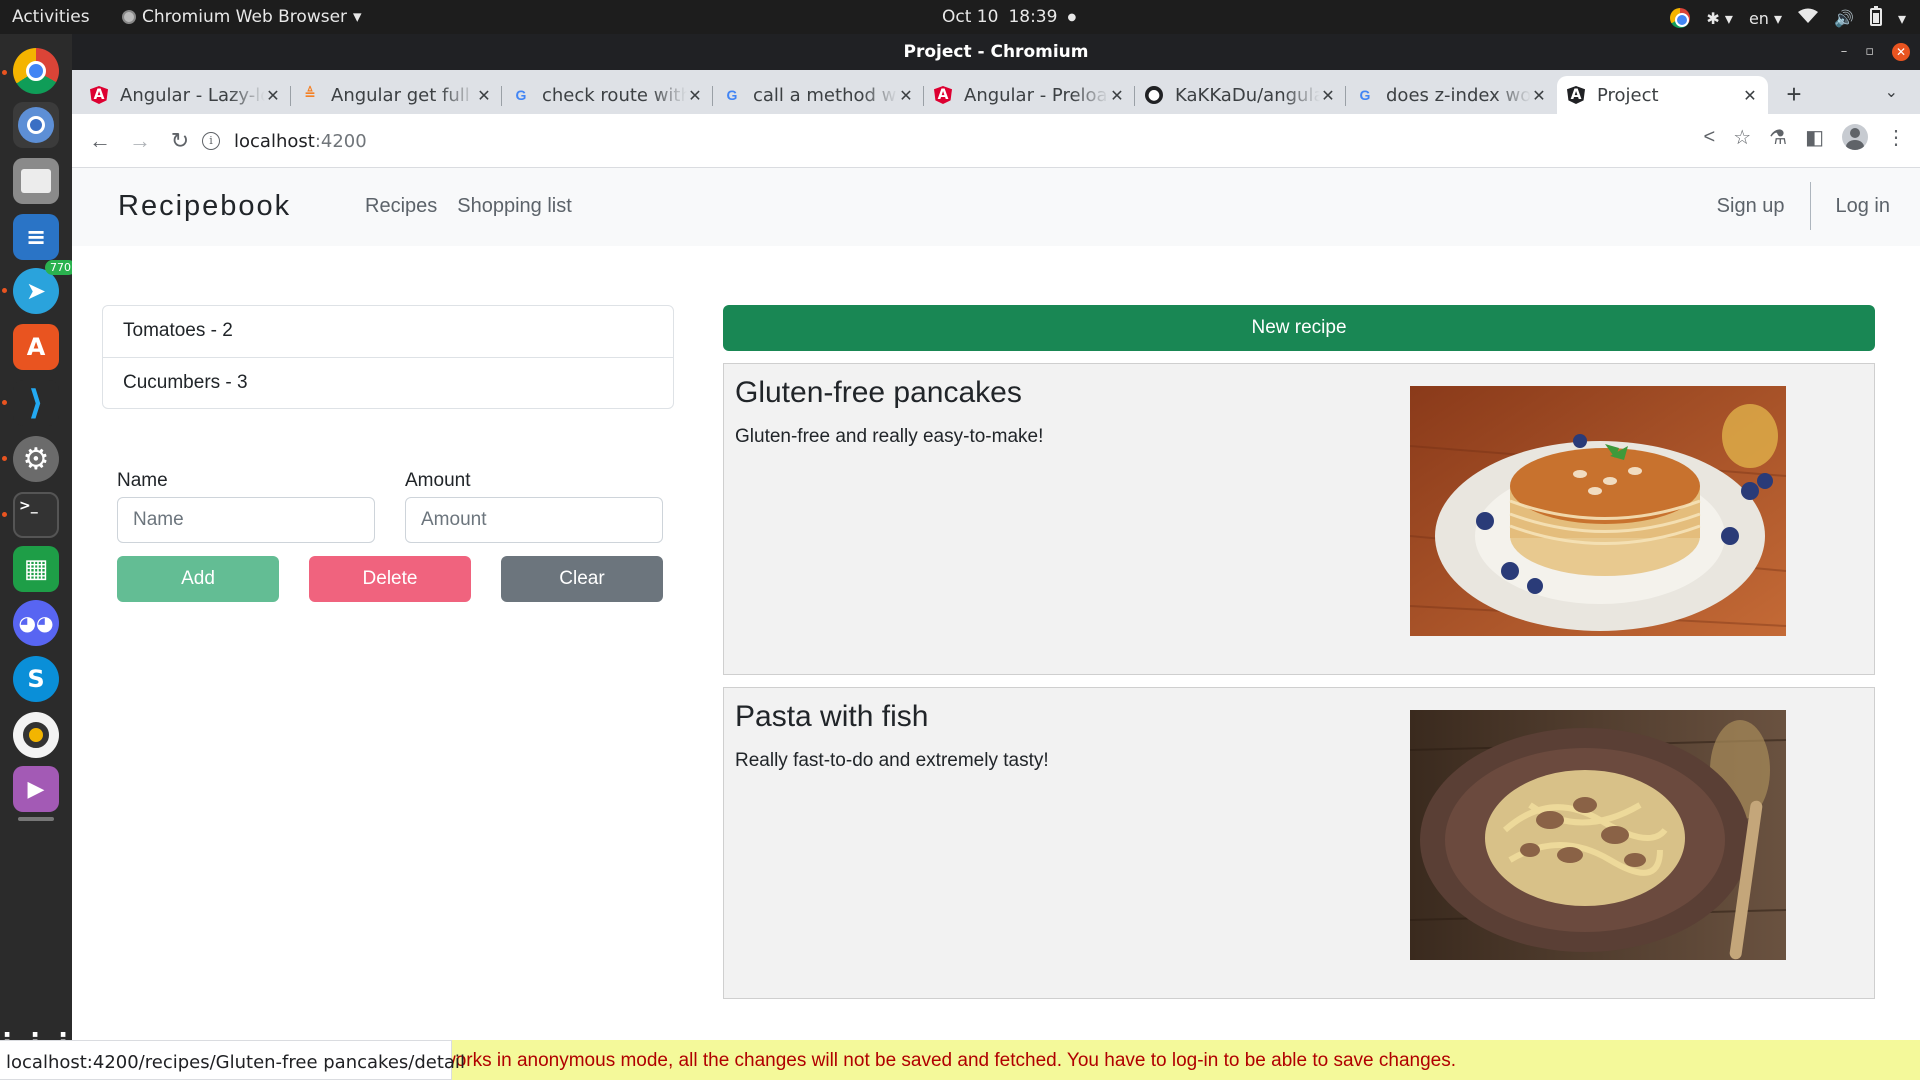 Image resolution: width=1920 pixels, height=1080 pixels. I want to click on language-indicator: en ▾, so click(1765, 18).